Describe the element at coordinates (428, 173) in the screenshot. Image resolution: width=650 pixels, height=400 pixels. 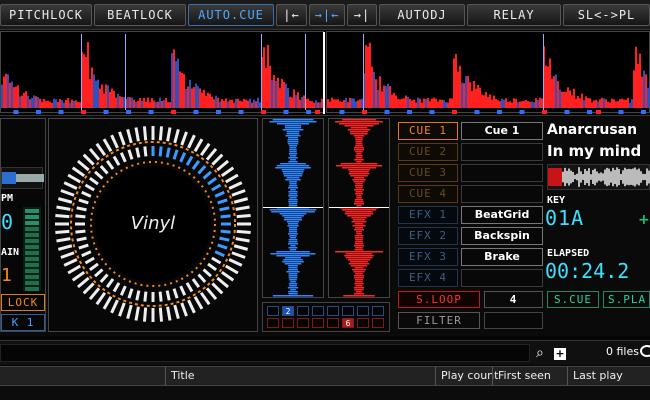
I see `cue-3-button: CUE 3` at that location.